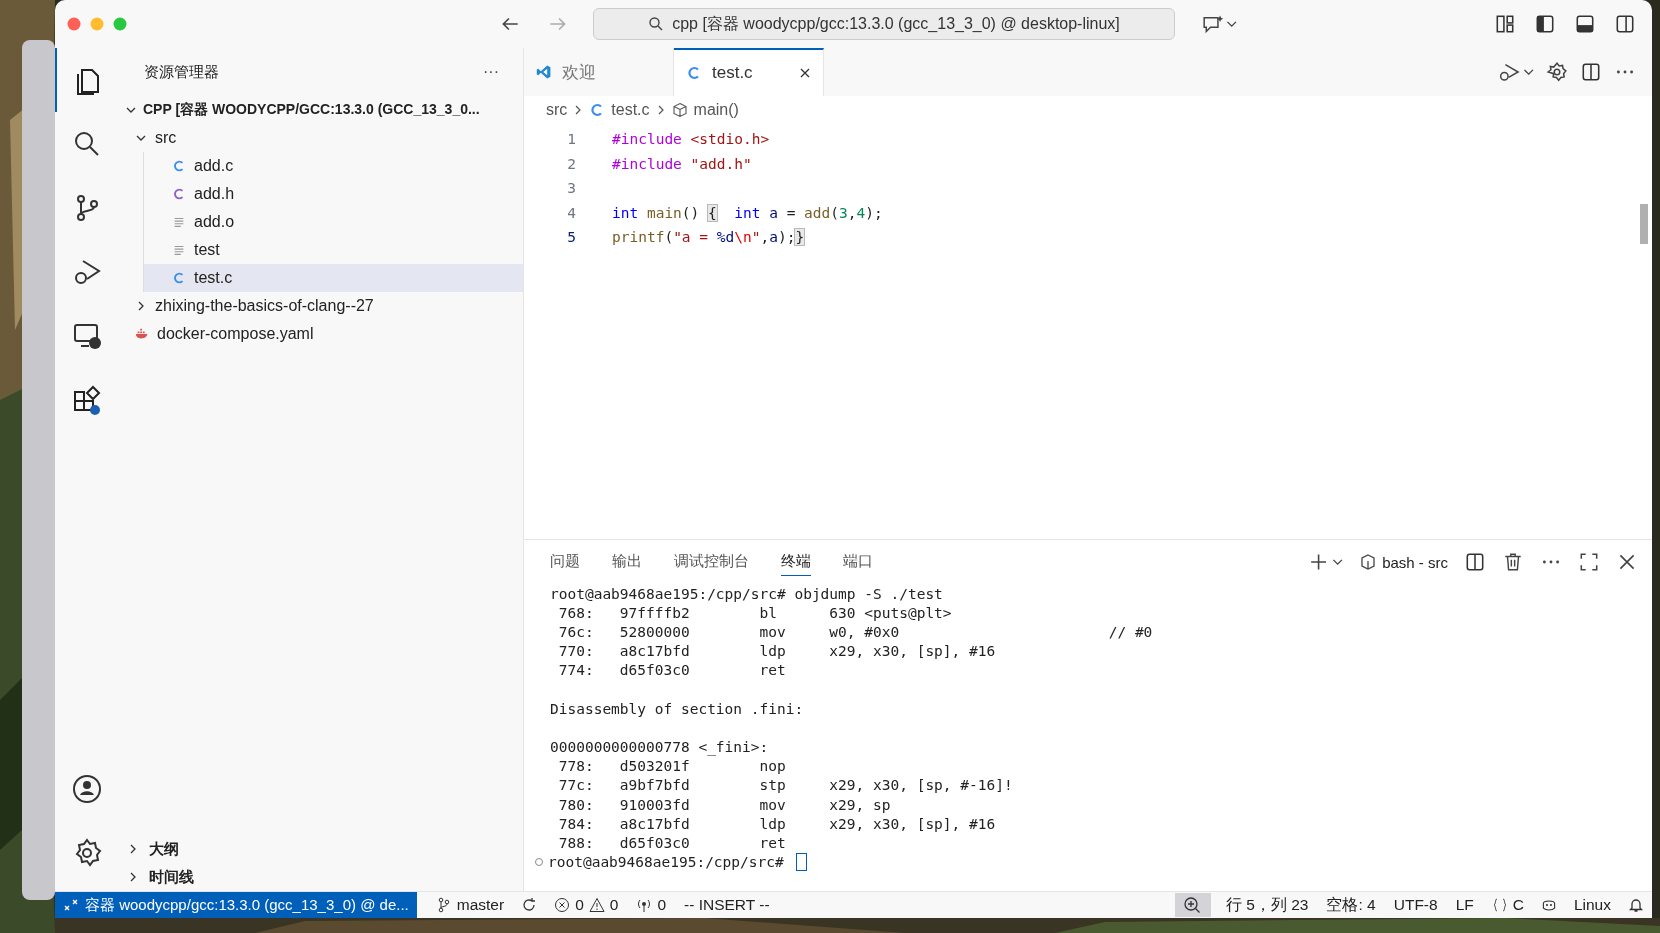 This screenshot has height=933, width=1660. I want to click on tree-item: zhixing-the-basics-of-clang--27, so click(320, 306).